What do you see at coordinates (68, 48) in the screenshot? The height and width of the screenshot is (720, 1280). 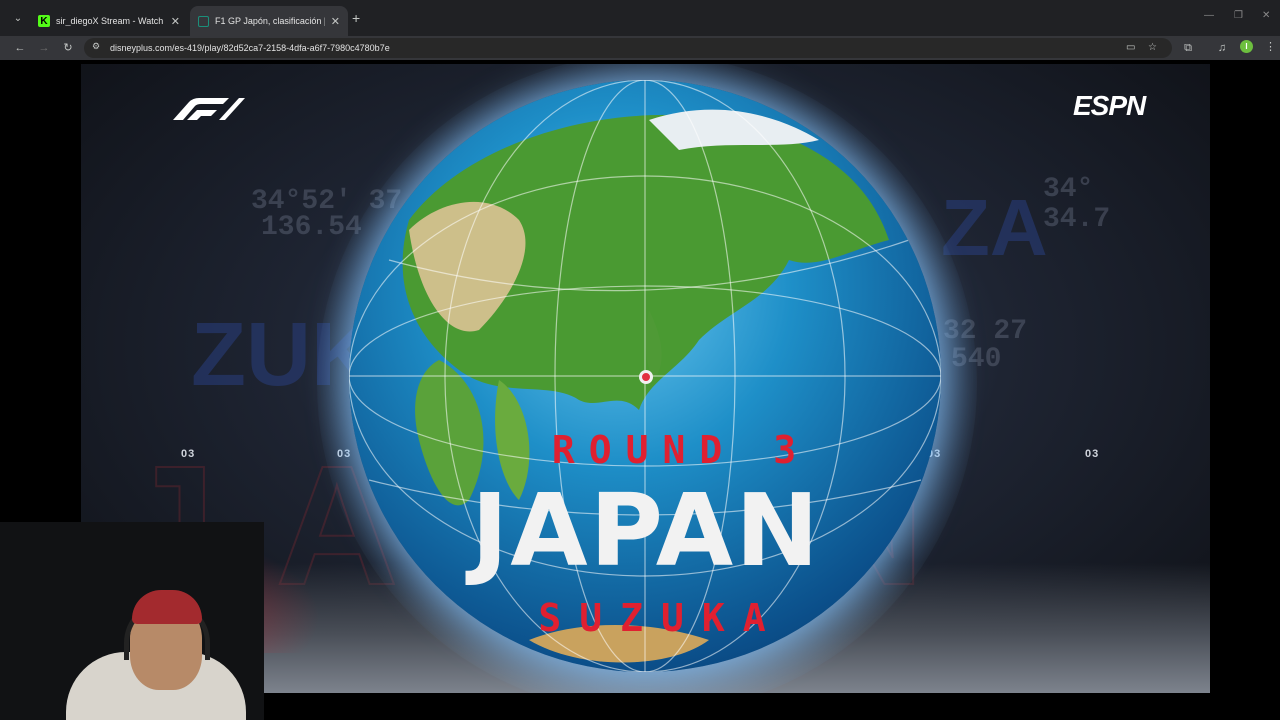 I see `reload-icon: ↻` at bounding box center [68, 48].